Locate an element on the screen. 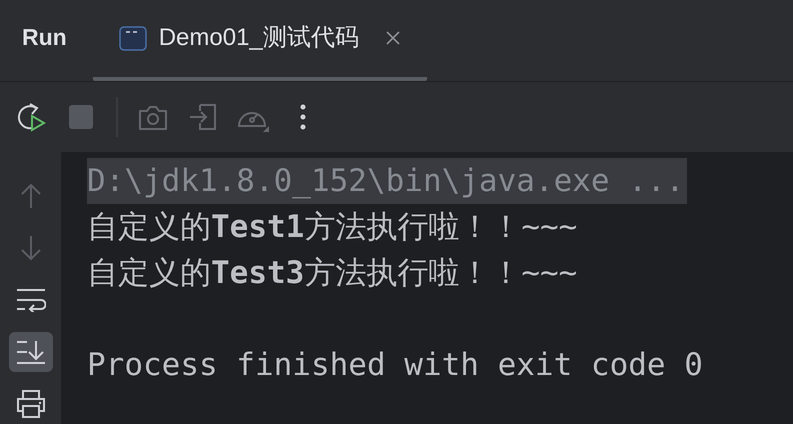 Image resolution: width=793 pixels, height=424 pixels. panel-title: Run is located at coordinates (44, 37).